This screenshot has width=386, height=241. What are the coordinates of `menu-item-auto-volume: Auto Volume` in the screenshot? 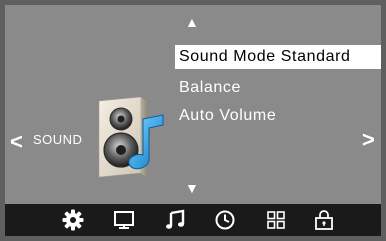 It's located at (225, 116).